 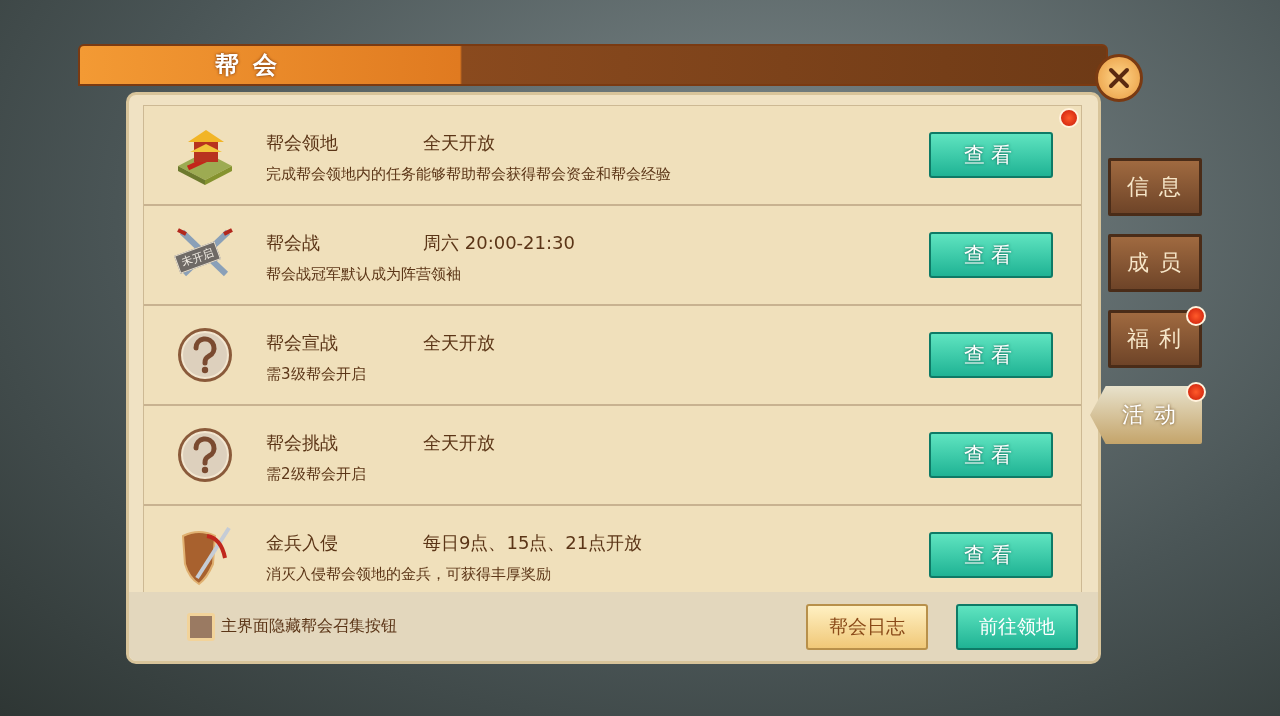 I want to click on activity-name: 帮会宣战, so click(x=302, y=342).